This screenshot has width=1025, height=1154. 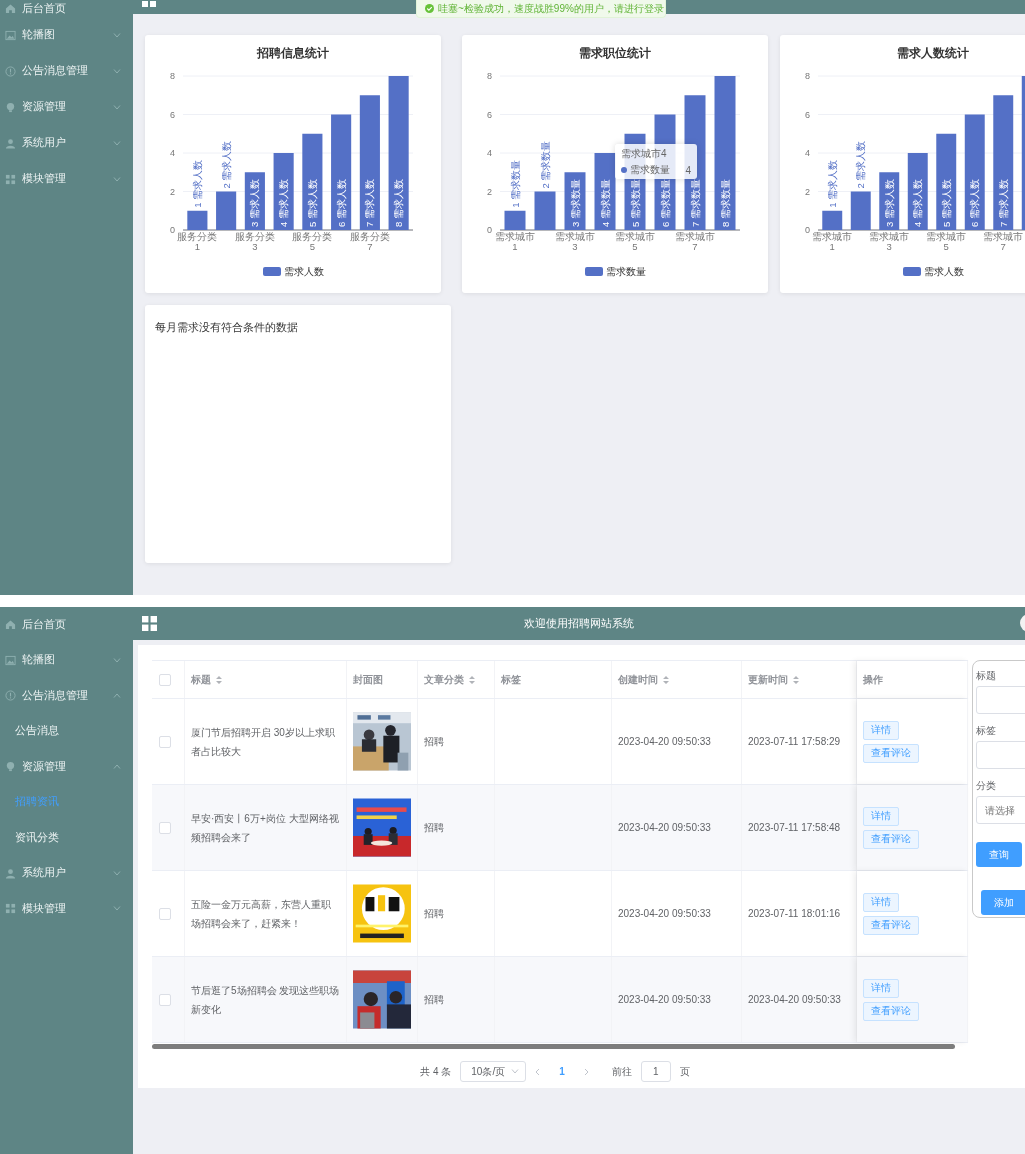 What do you see at coordinates (946, 242) in the screenshot?
I see `axis-label: 需求城市5` at bounding box center [946, 242].